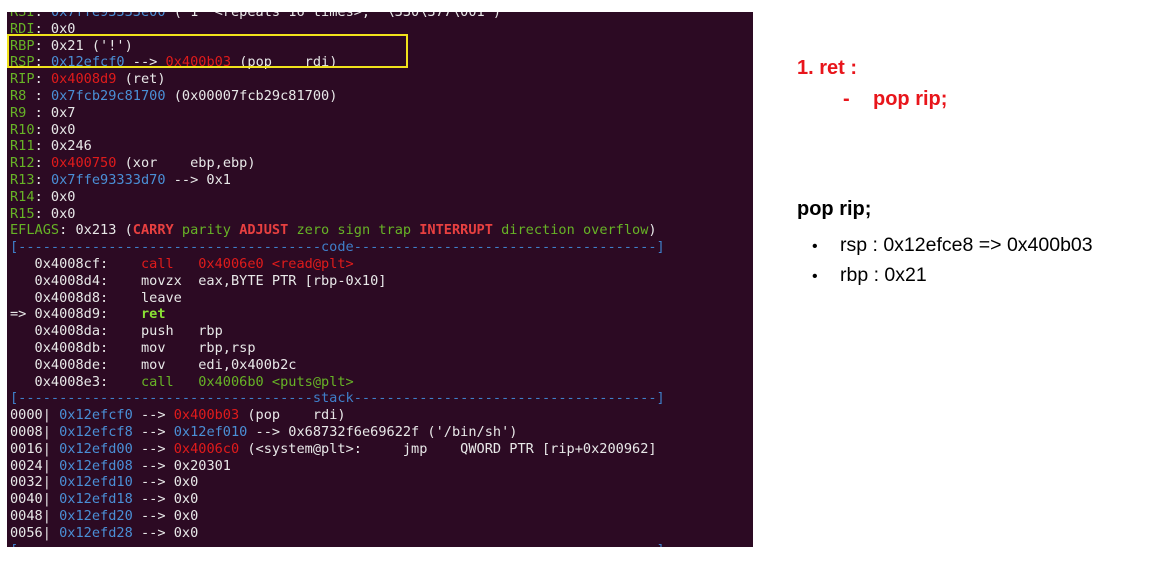 The image size is (1168, 564). I want to click on section-title: pop rip;, so click(834, 209).